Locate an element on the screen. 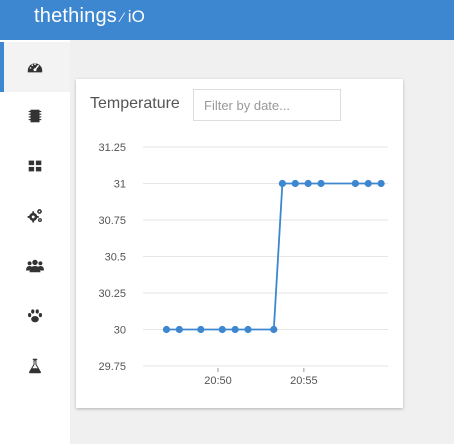  sidebar-item-pets is located at coordinates (35, 316).